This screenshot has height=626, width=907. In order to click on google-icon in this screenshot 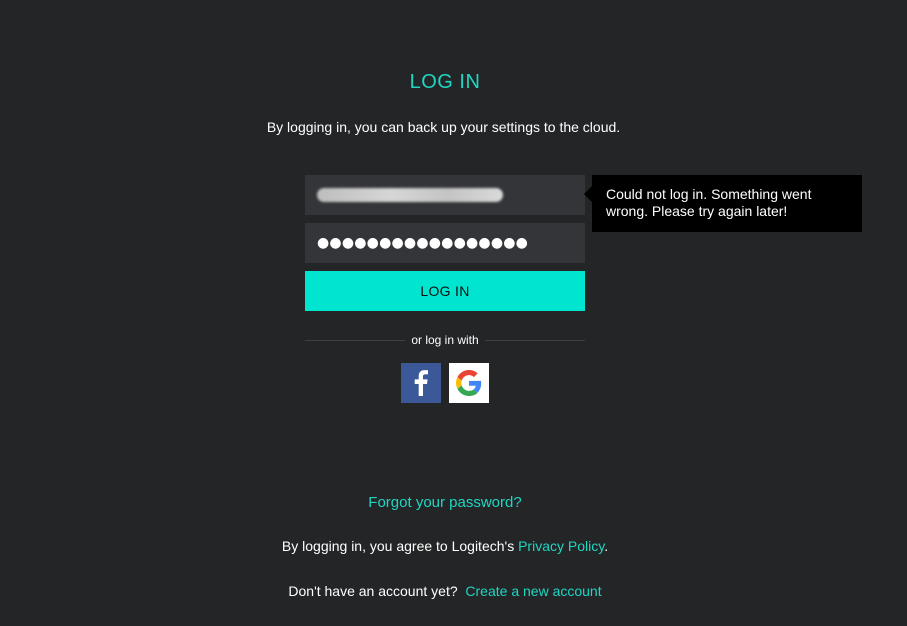, I will do `click(469, 383)`.